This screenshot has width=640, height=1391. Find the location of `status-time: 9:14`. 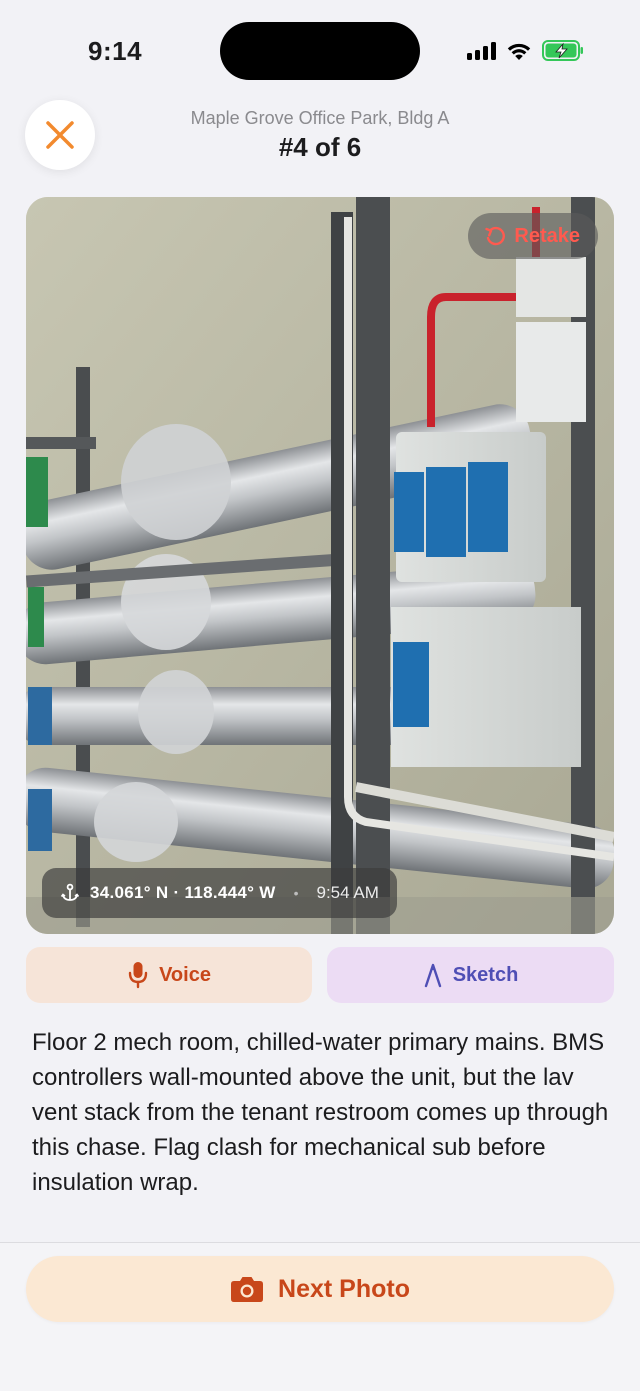

status-time: 9:14 is located at coordinates (115, 51).